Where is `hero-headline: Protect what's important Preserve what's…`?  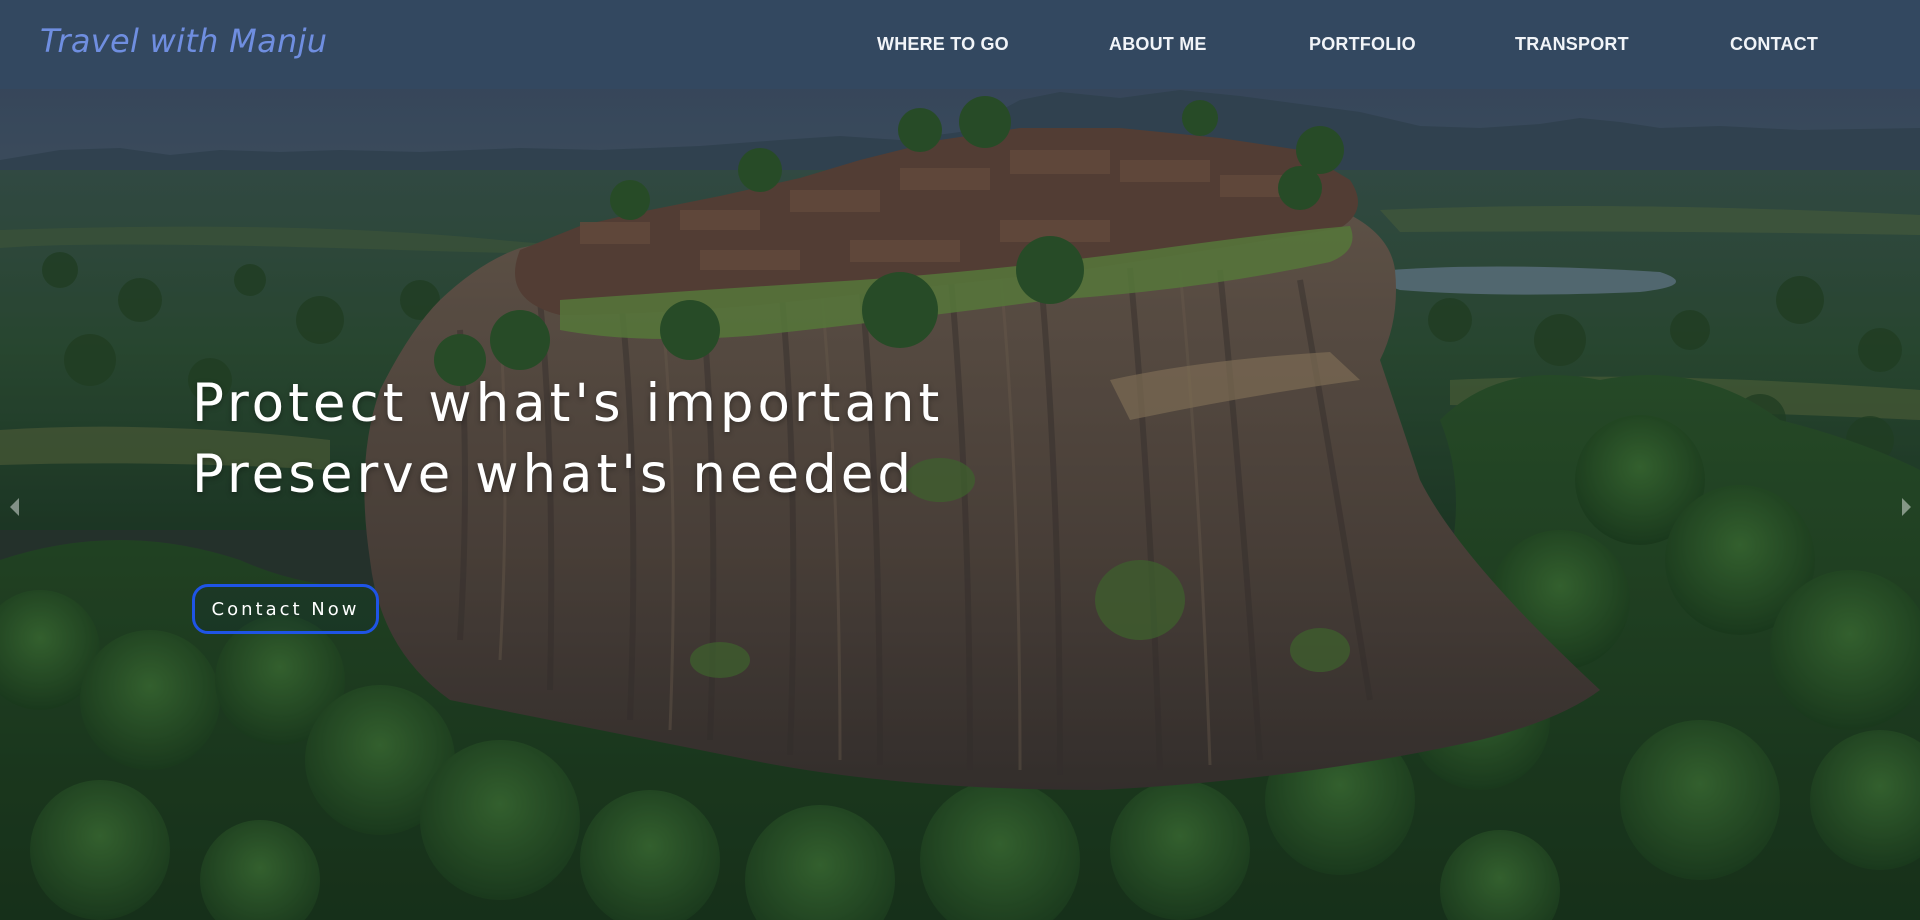 hero-headline: Protect what's important Preserve what's… is located at coordinates (567, 439).